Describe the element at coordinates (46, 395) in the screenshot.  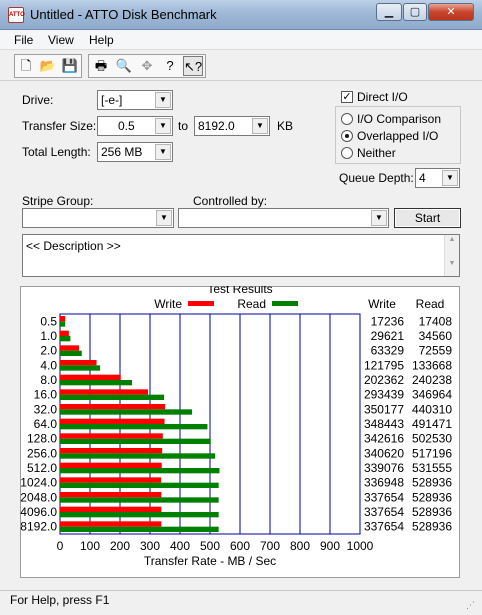
I see `y-tick-label: 16.0` at that location.